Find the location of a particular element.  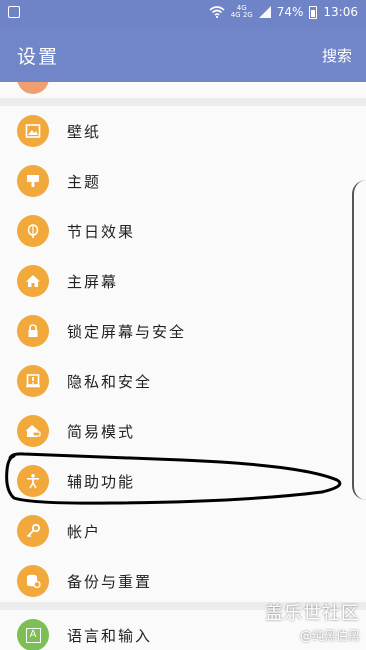

settings-item-label: 节日效果 is located at coordinates (101, 232).